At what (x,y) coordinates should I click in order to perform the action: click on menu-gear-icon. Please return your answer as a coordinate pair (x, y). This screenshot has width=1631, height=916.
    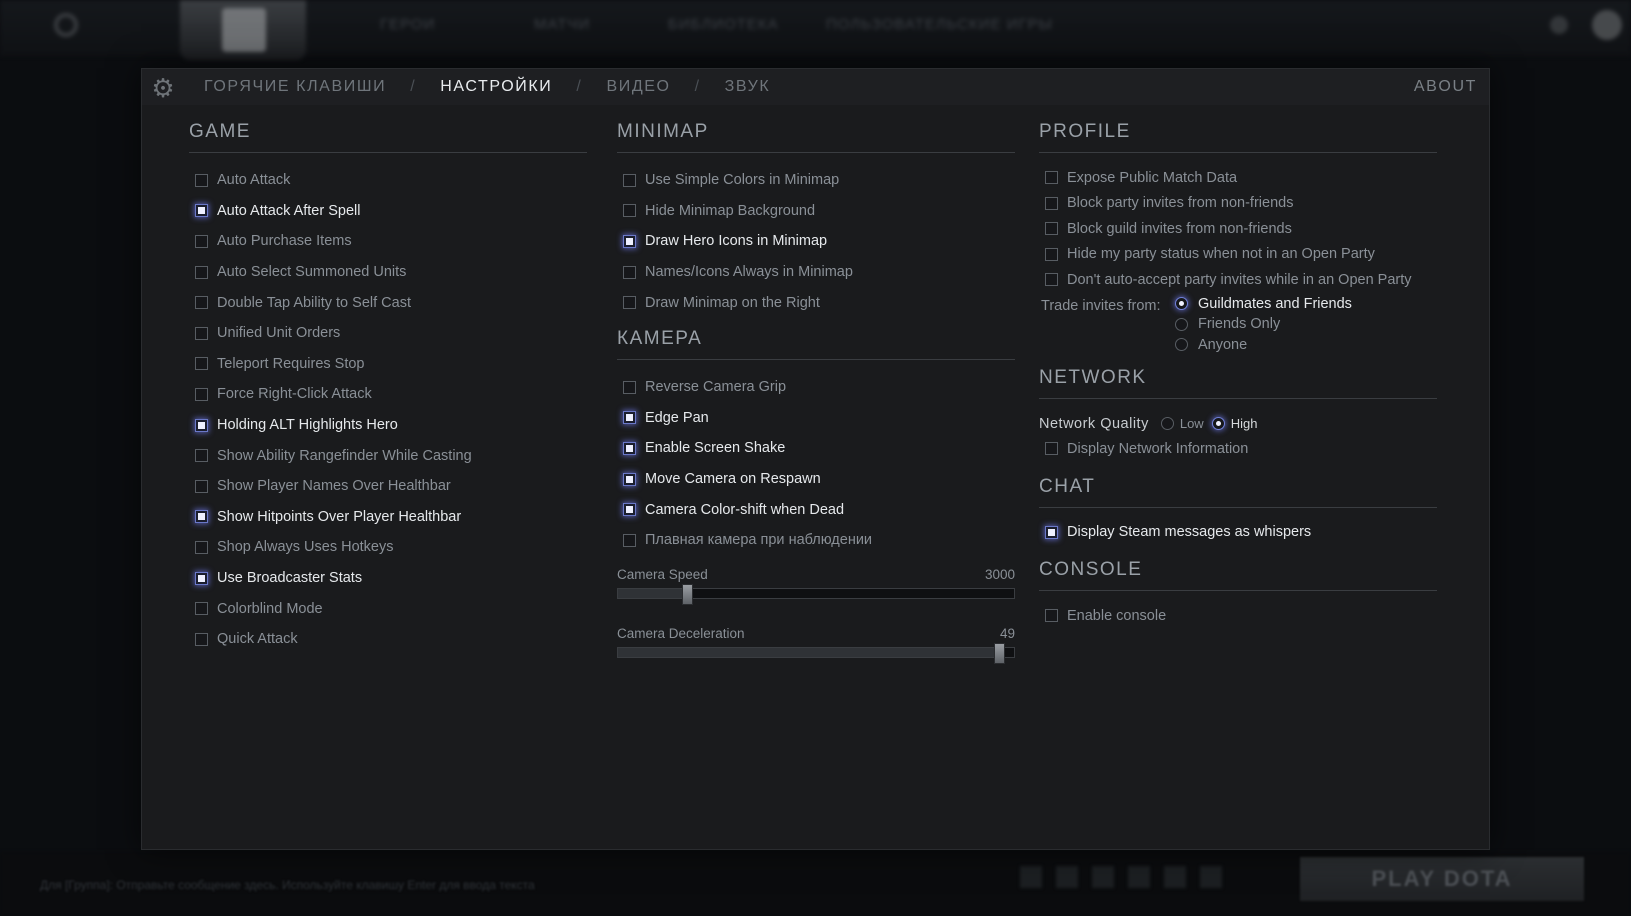
    Looking at the image, I should click on (66, 25).